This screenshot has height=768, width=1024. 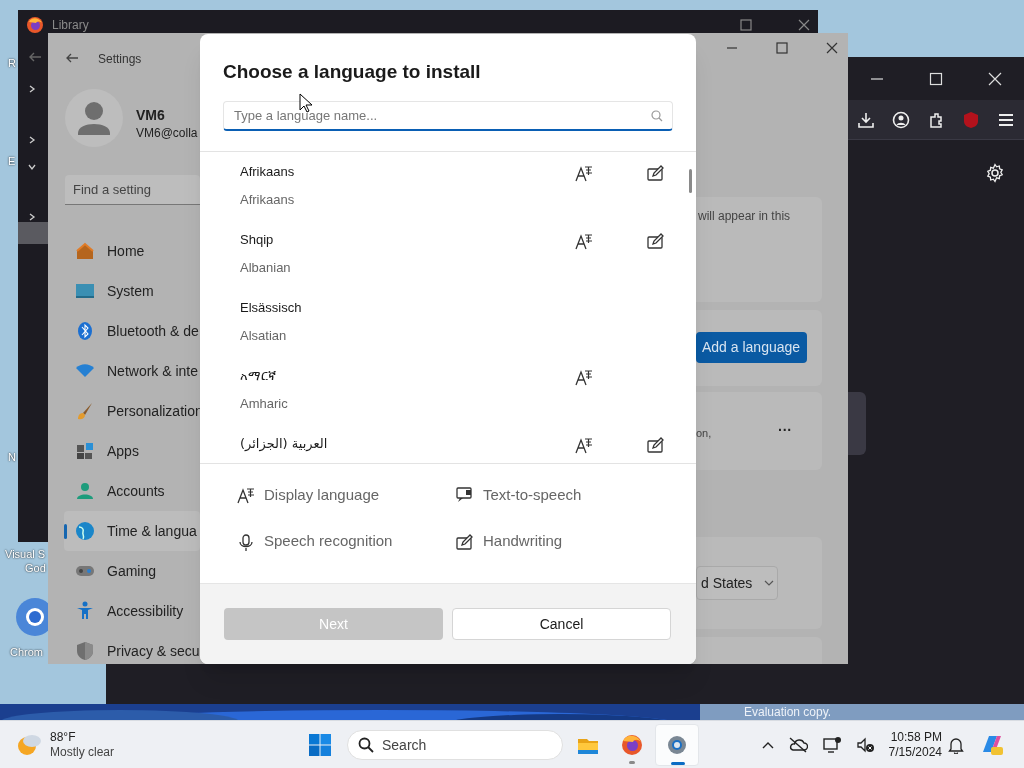 I want to click on language-item: Elsässisch Alsatian, so click(x=448, y=321).